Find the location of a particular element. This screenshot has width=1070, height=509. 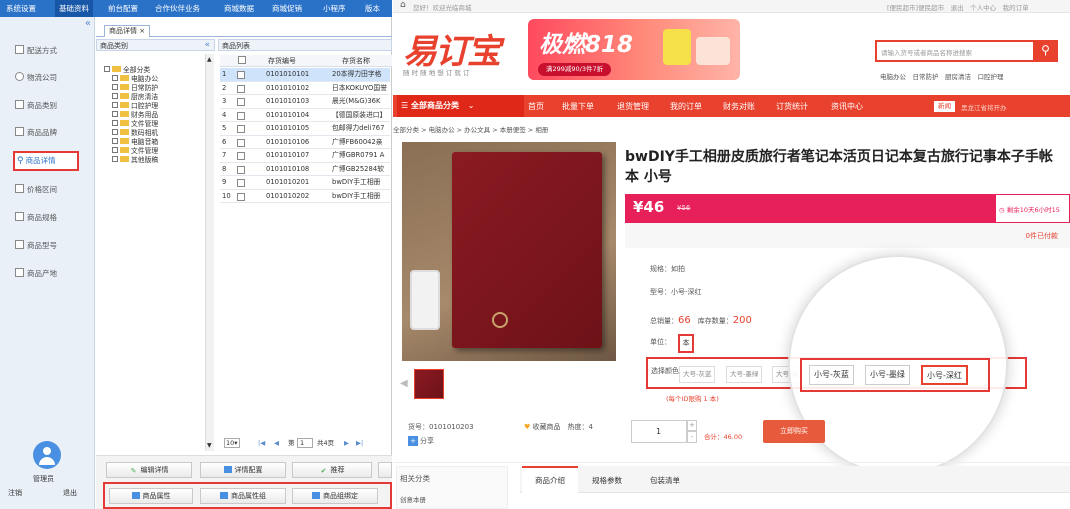

sidebar-item-spec: 商品规格 is located at coordinates (48, 218).